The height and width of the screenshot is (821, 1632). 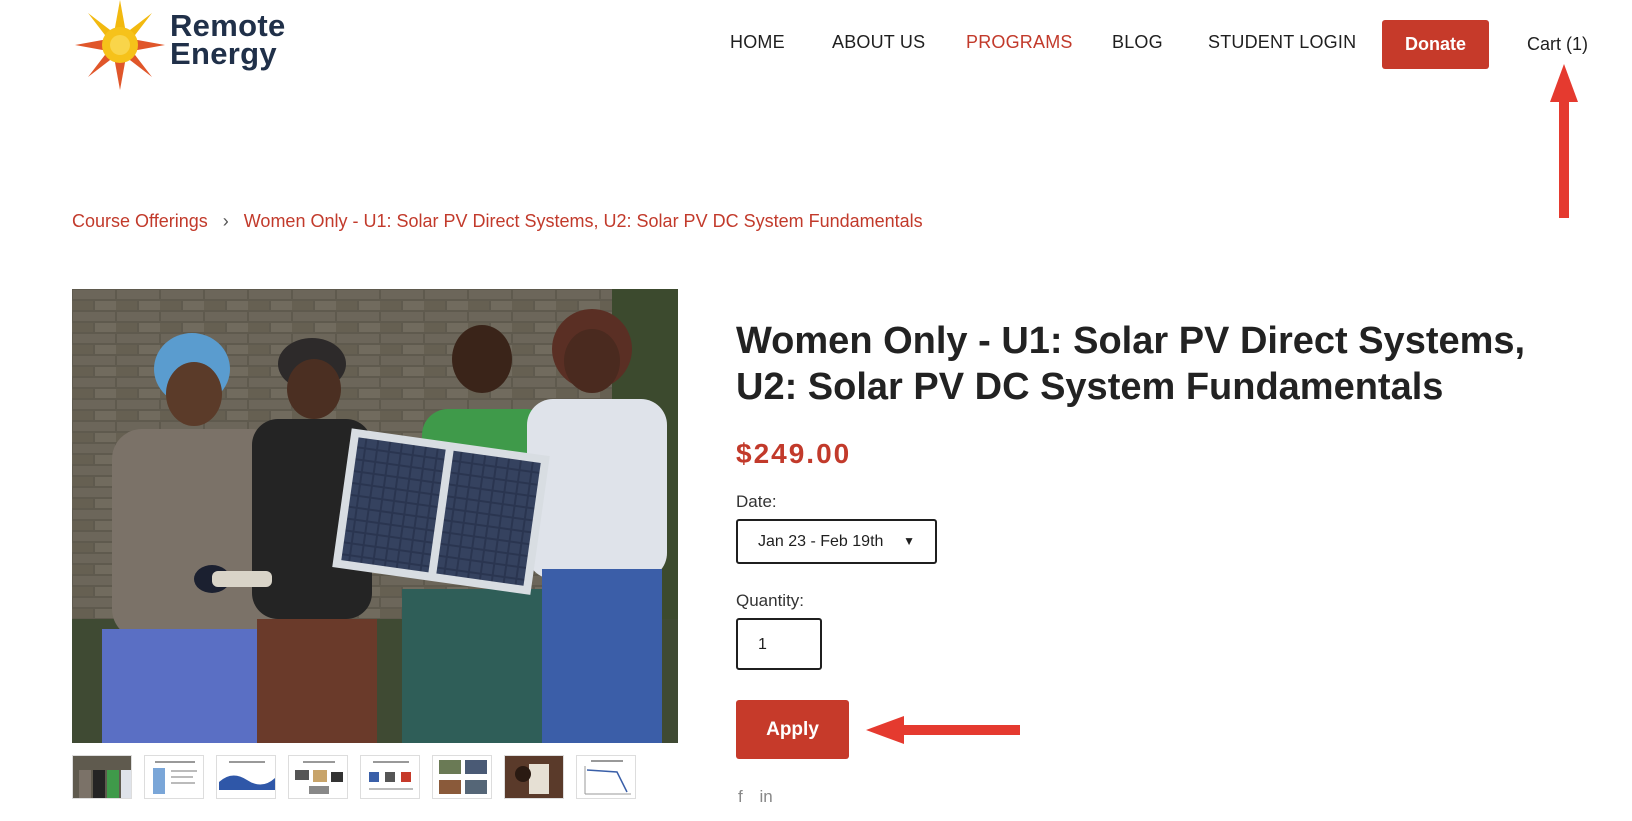 I want to click on nav-item-student-login: STUDENT LOGIN, so click(x=1282, y=42).